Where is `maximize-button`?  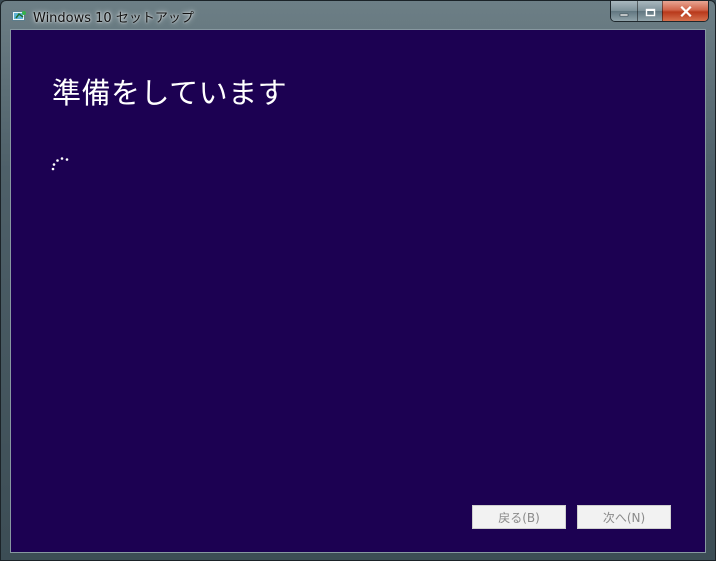 maximize-button is located at coordinates (649, 11).